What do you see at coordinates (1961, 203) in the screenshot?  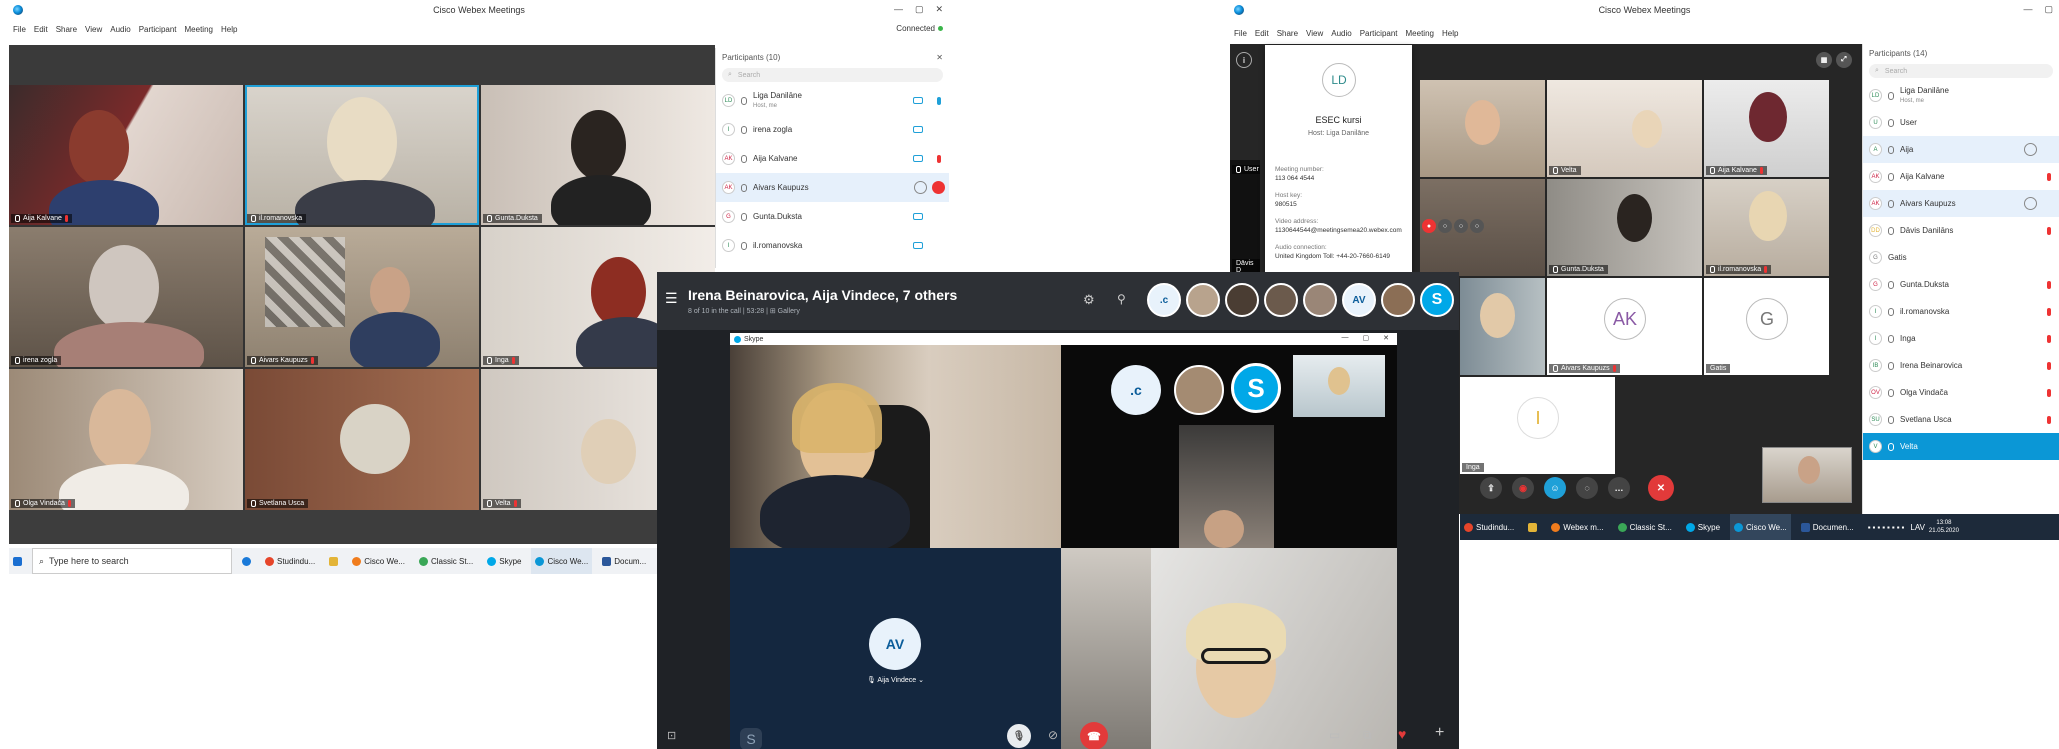 I see `participant-row: AK Aivars Kaupuzs` at bounding box center [1961, 203].